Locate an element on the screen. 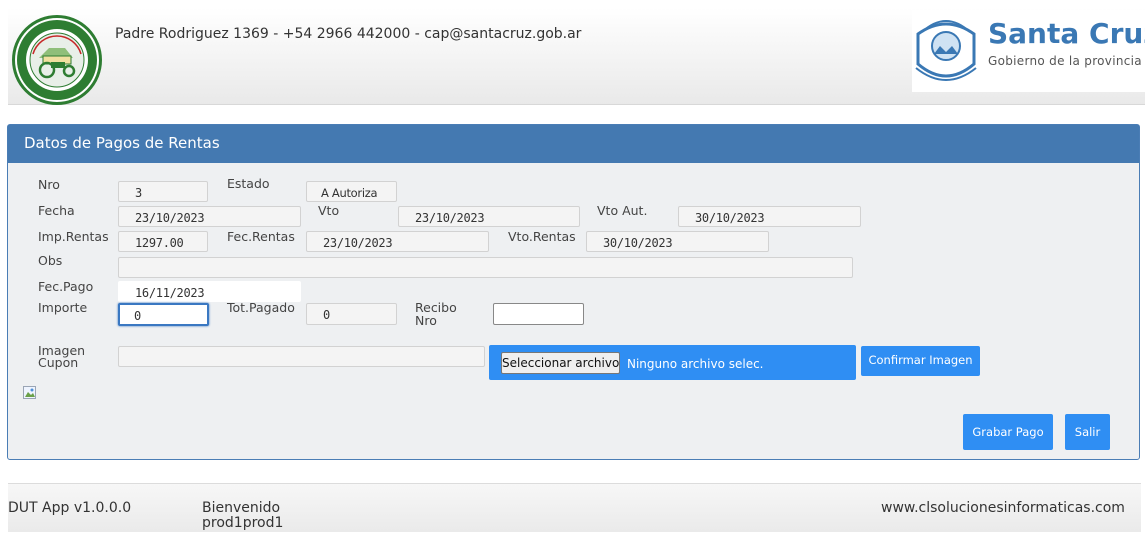 The width and height of the screenshot is (1145, 533). app-version: DUT App v1.0.0.0 is located at coordinates (70, 508).